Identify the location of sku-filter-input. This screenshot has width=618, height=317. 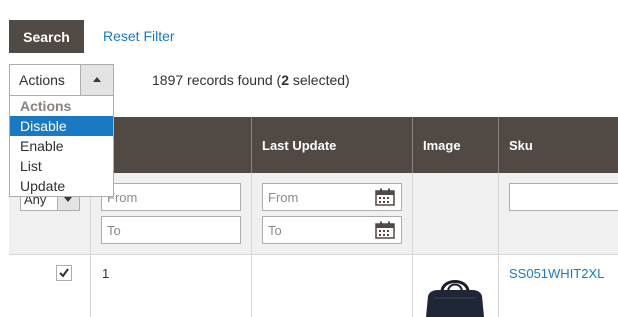
(563, 197).